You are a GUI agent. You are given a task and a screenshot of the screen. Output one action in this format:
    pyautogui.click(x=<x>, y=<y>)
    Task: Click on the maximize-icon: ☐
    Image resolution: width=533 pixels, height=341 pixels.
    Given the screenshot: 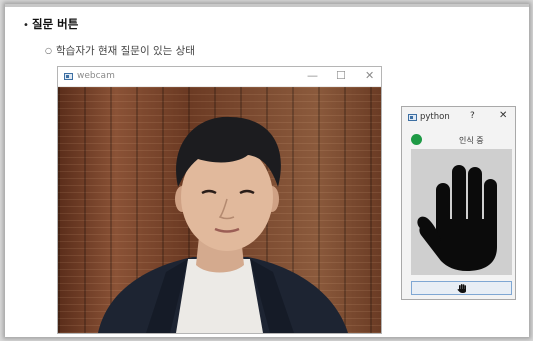 What is the action you would take?
    pyautogui.click(x=341, y=76)
    